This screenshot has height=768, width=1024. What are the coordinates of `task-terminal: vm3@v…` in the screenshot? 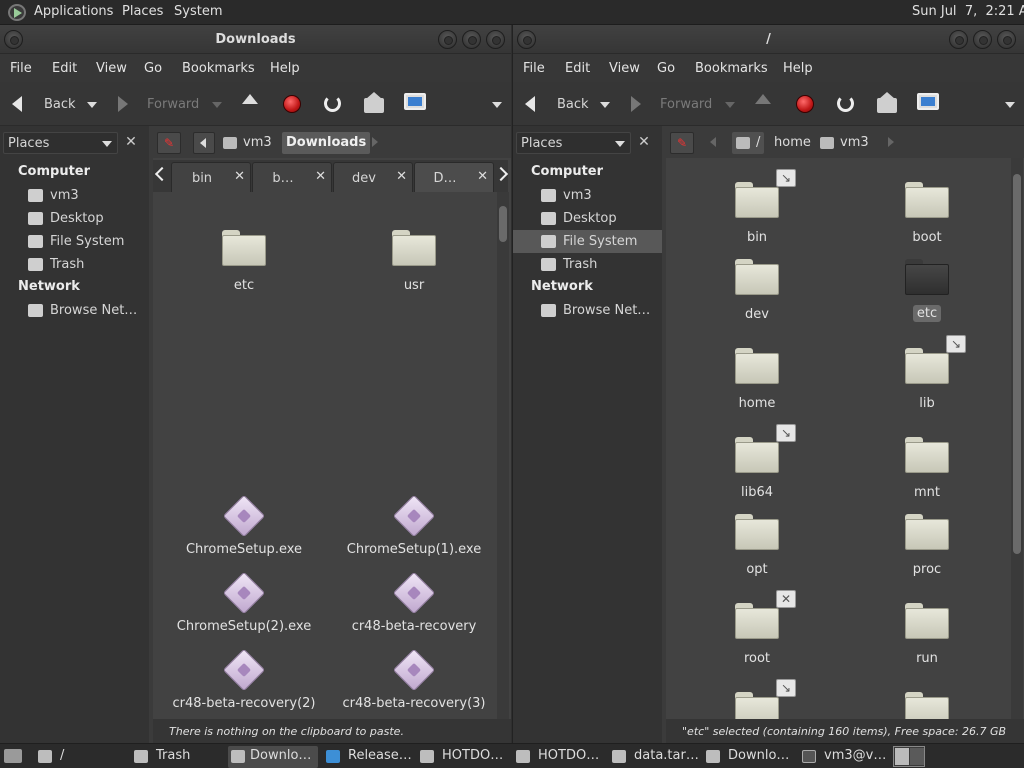 It's located at (845, 757).